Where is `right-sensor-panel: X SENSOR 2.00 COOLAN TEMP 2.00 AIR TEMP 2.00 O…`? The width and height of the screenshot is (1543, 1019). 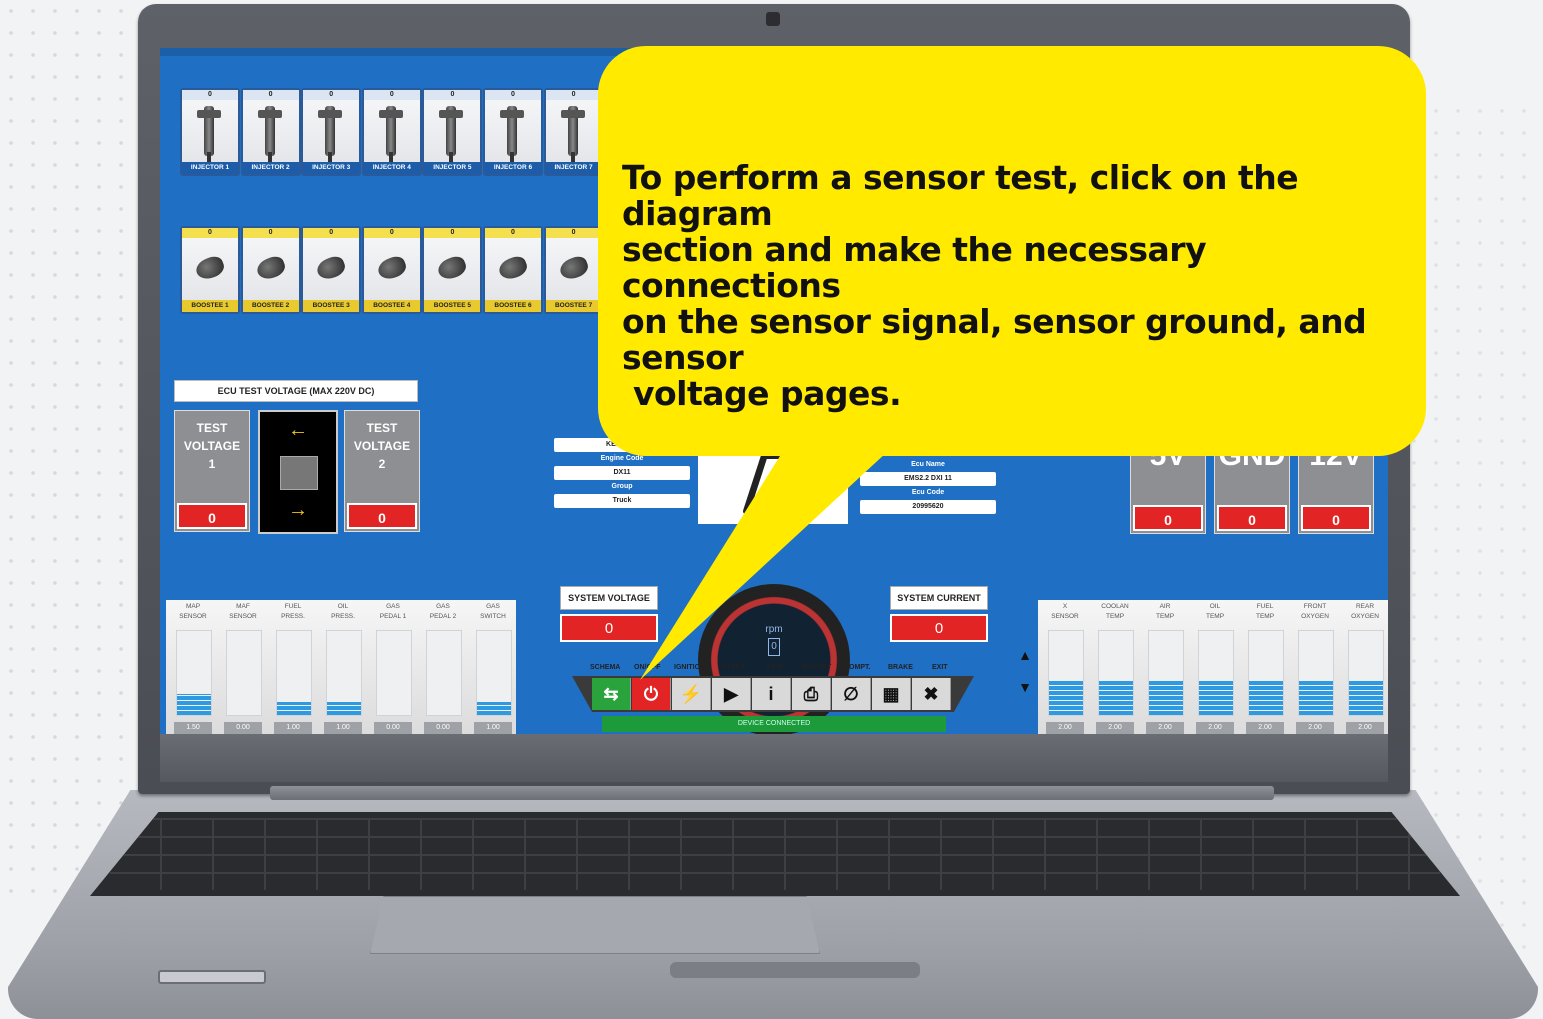 right-sensor-panel: X SENSOR 2.00 COOLAN TEMP 2.00 AIR TEMP 2.00 O… is located at coordinates (1213, 667).